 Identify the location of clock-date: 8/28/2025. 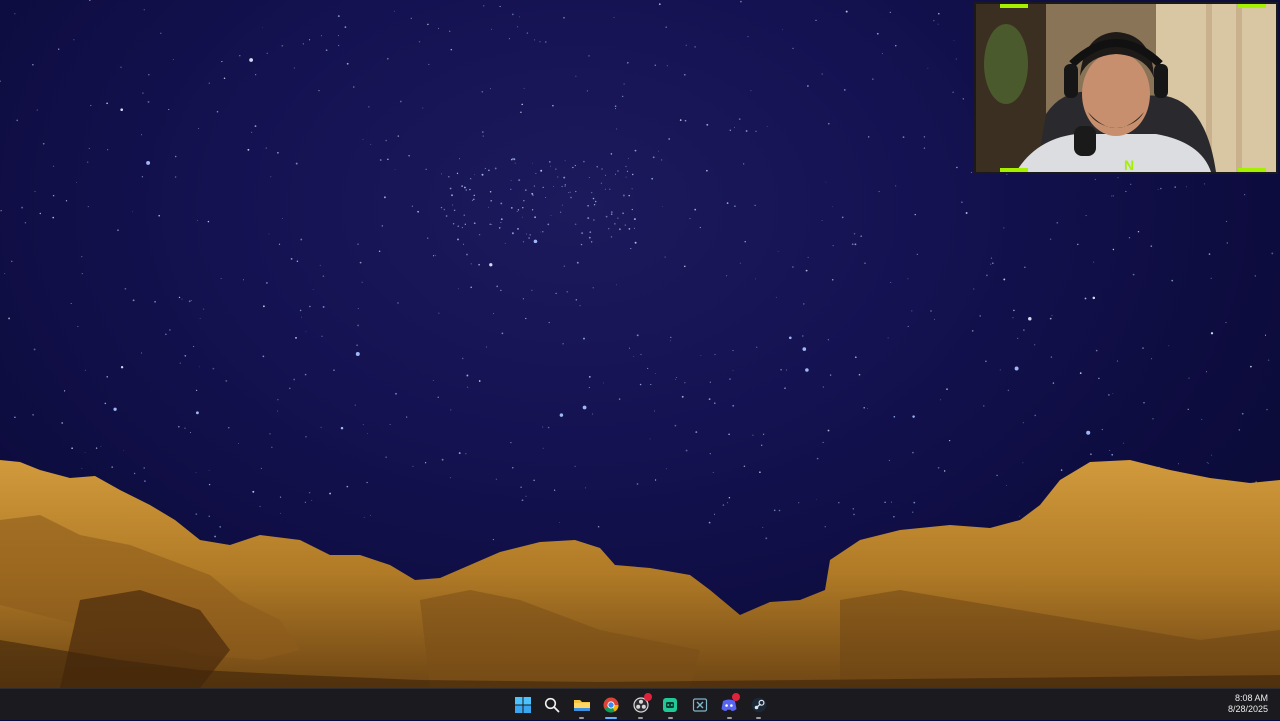
(1247, 709).